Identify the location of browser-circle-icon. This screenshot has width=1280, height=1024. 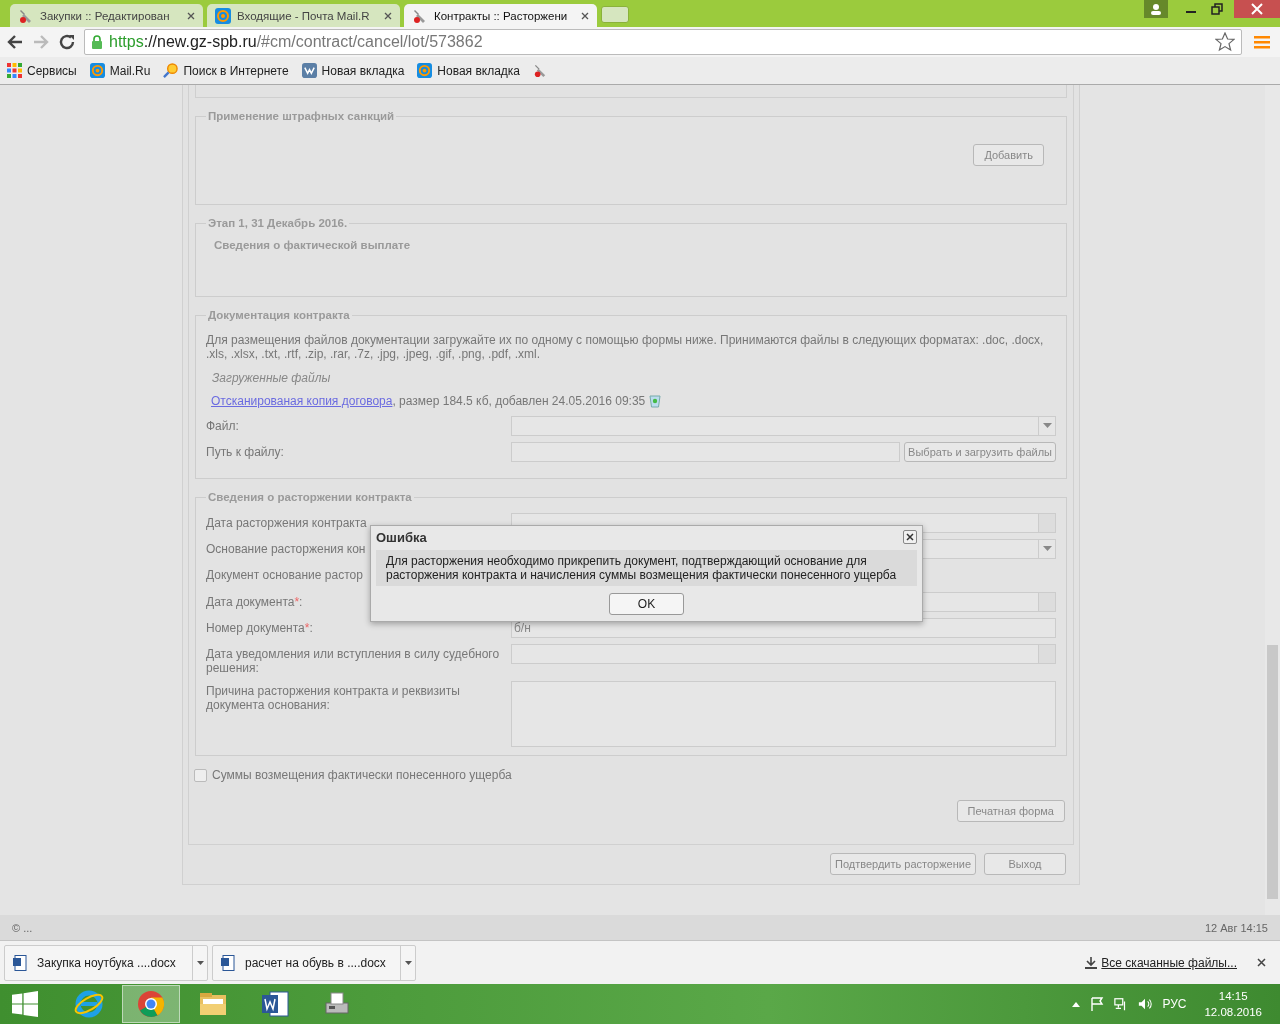
(151, 1004).